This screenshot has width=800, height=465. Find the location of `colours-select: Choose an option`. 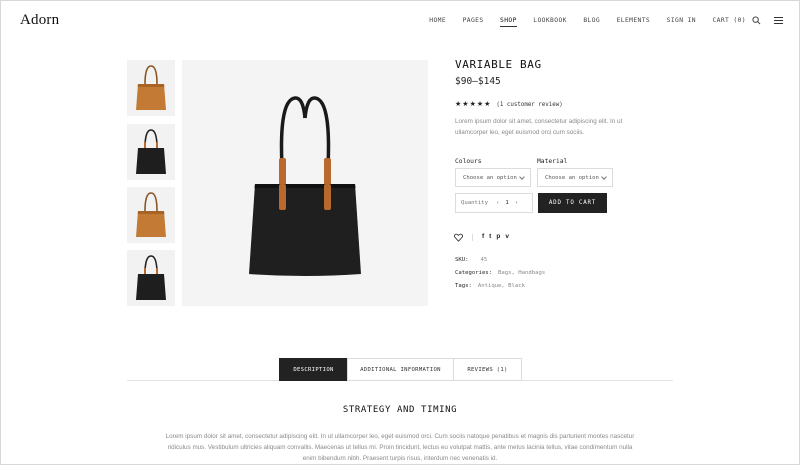

colours-select: Choose an option is located at coordinates (493, 177).